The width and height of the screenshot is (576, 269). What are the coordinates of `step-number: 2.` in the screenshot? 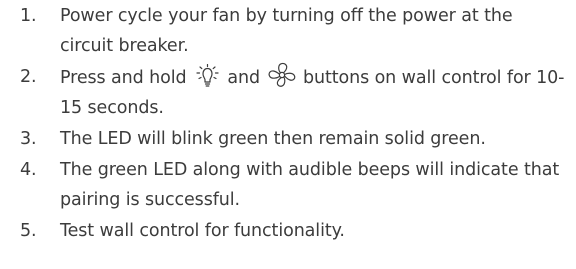 It's located at (28, 77).